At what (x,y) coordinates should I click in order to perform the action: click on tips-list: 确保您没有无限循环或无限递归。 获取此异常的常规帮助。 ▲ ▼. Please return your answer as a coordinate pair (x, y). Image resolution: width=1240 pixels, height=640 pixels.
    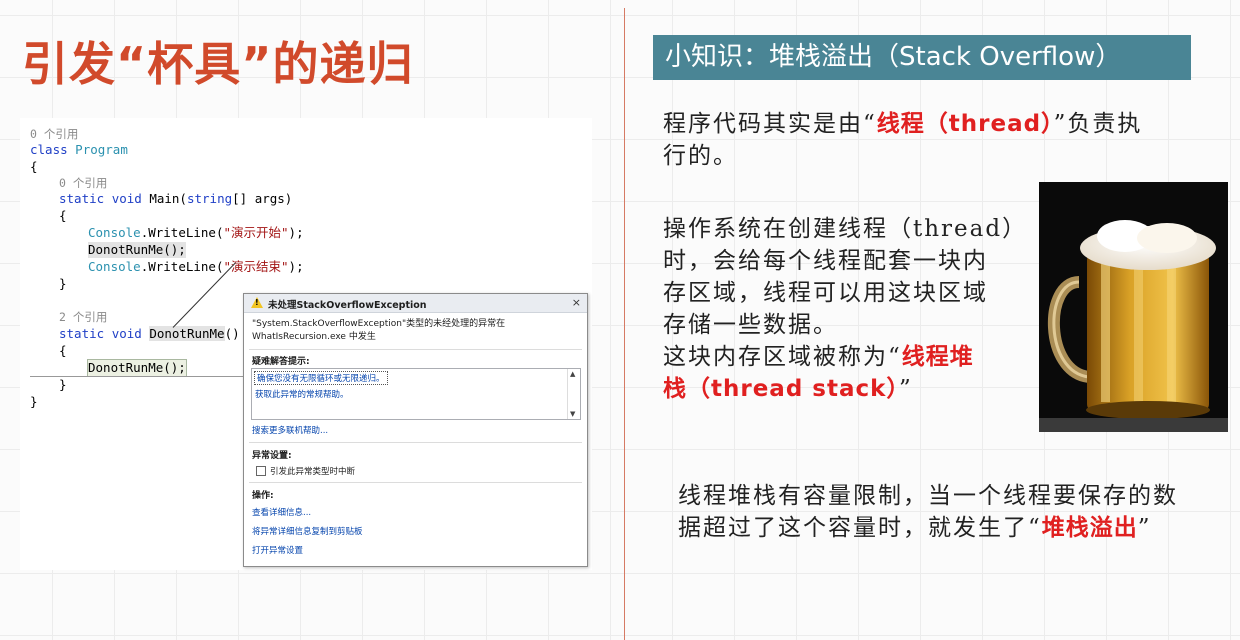
    Looking at the image, I should click on (416, 394).